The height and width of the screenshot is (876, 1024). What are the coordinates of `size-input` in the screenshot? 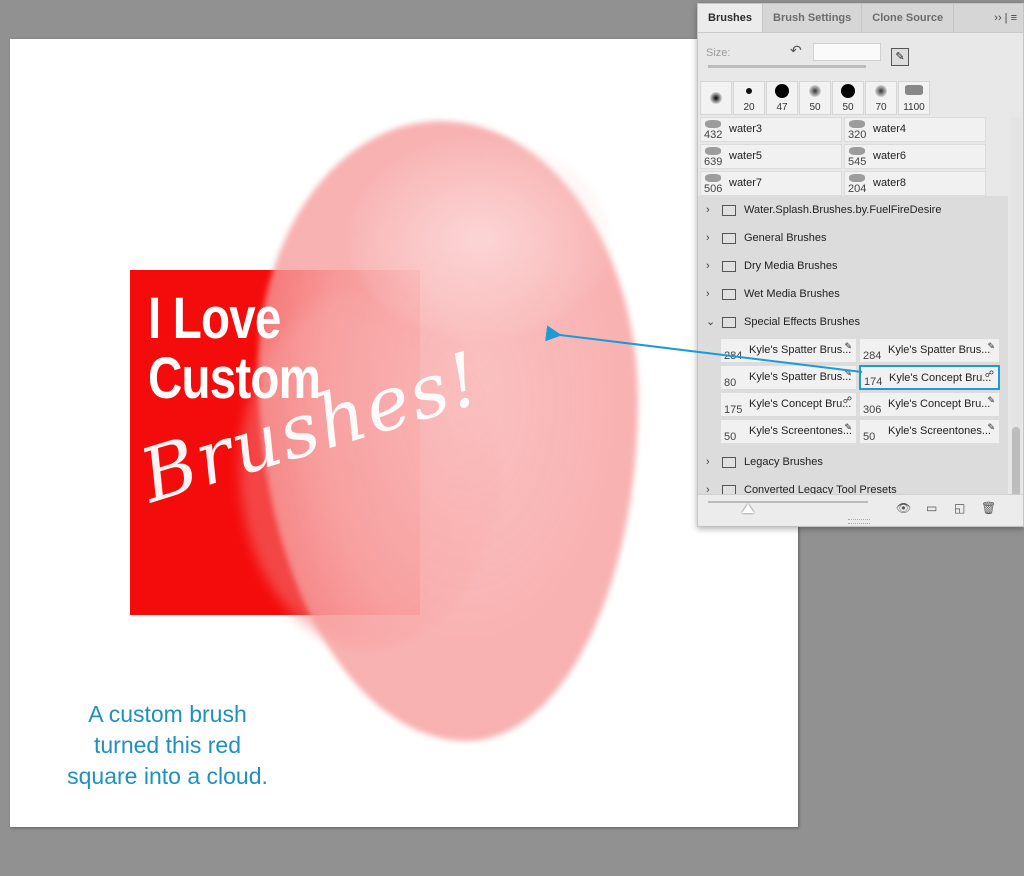 It's located at (847, 52).